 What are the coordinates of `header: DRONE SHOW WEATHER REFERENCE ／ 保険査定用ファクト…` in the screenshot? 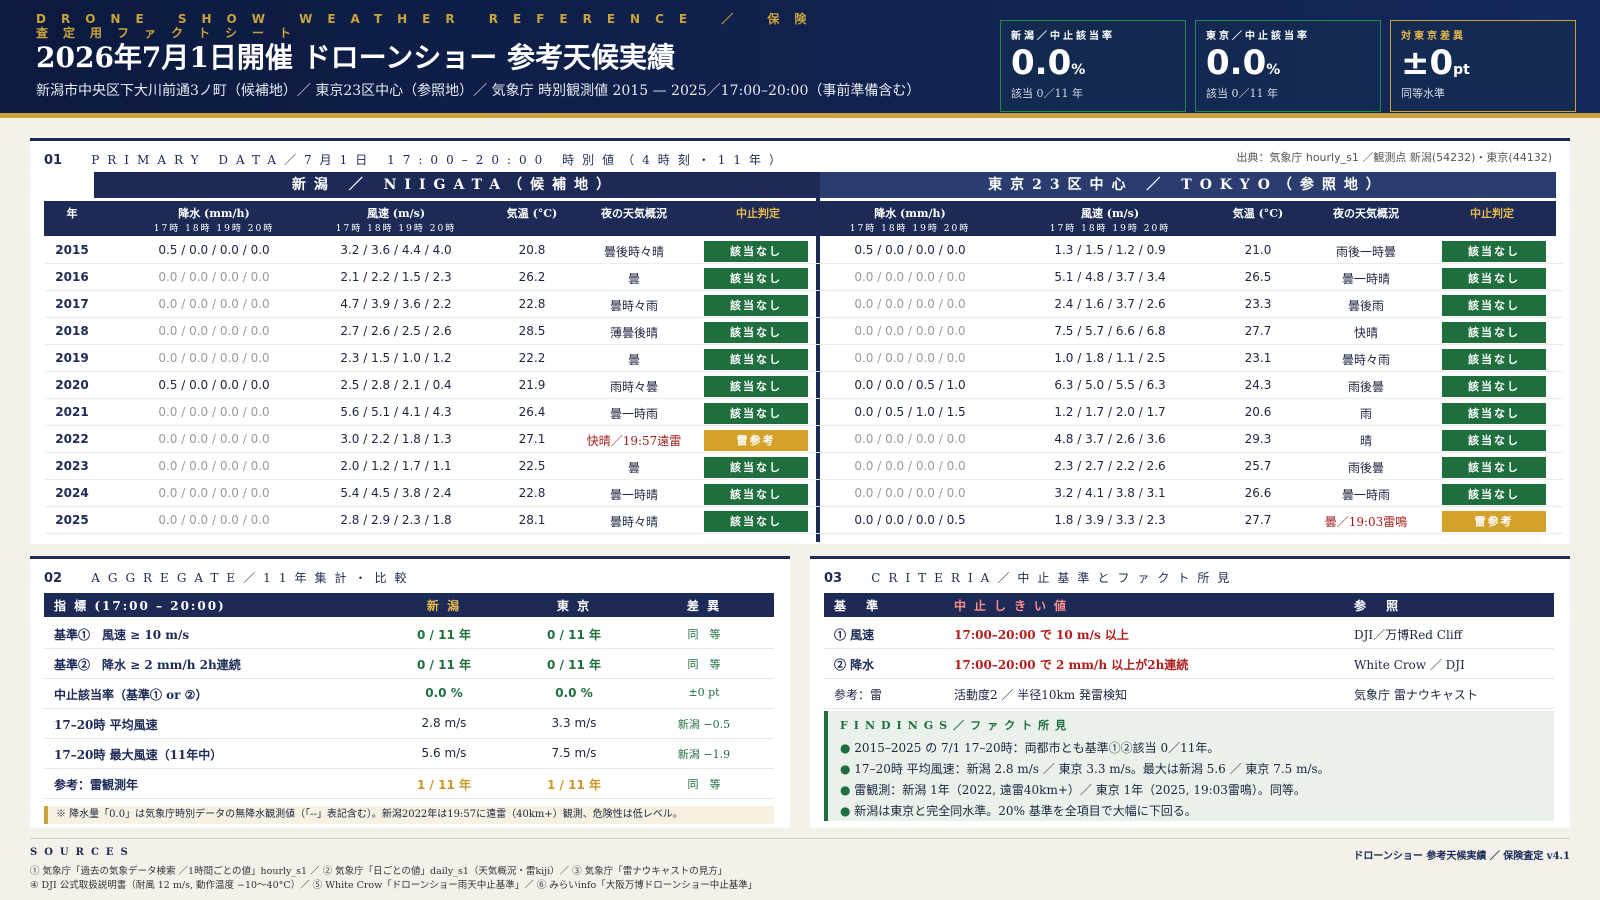 It's located at (800, 59).